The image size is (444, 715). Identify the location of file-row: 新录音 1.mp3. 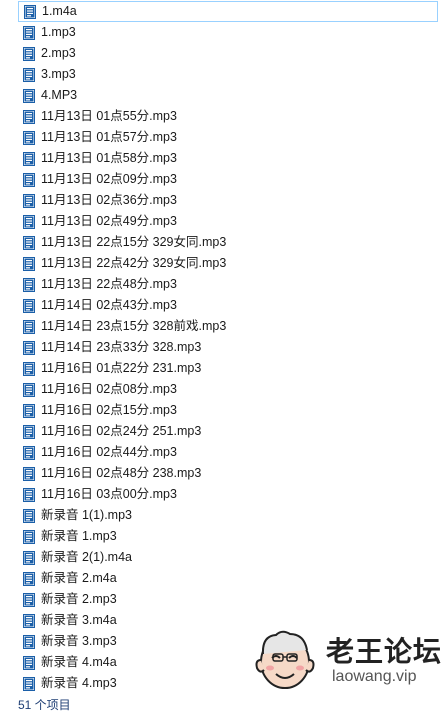
(222, 536).